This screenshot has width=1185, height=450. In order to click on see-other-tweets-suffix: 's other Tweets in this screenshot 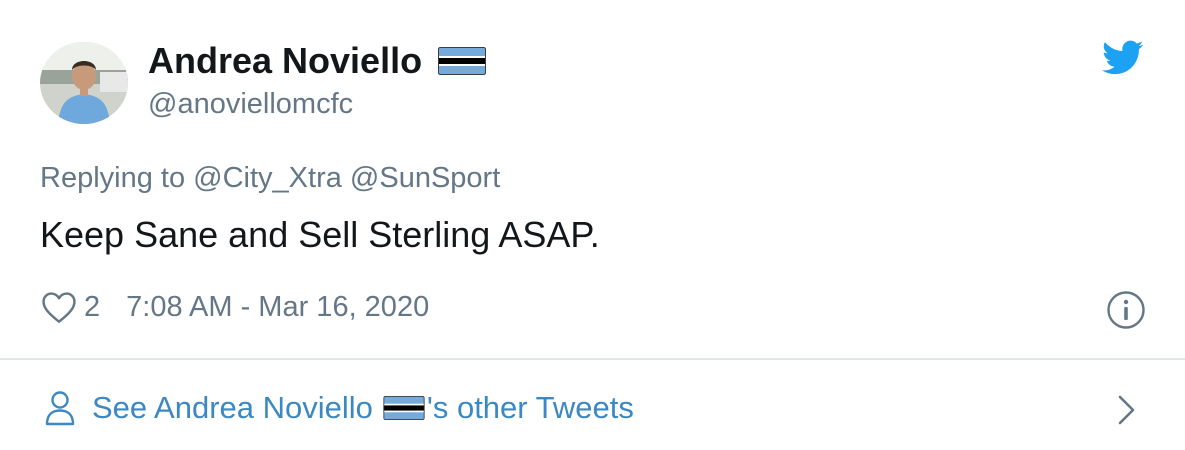, I will do `click(530, 407)`.